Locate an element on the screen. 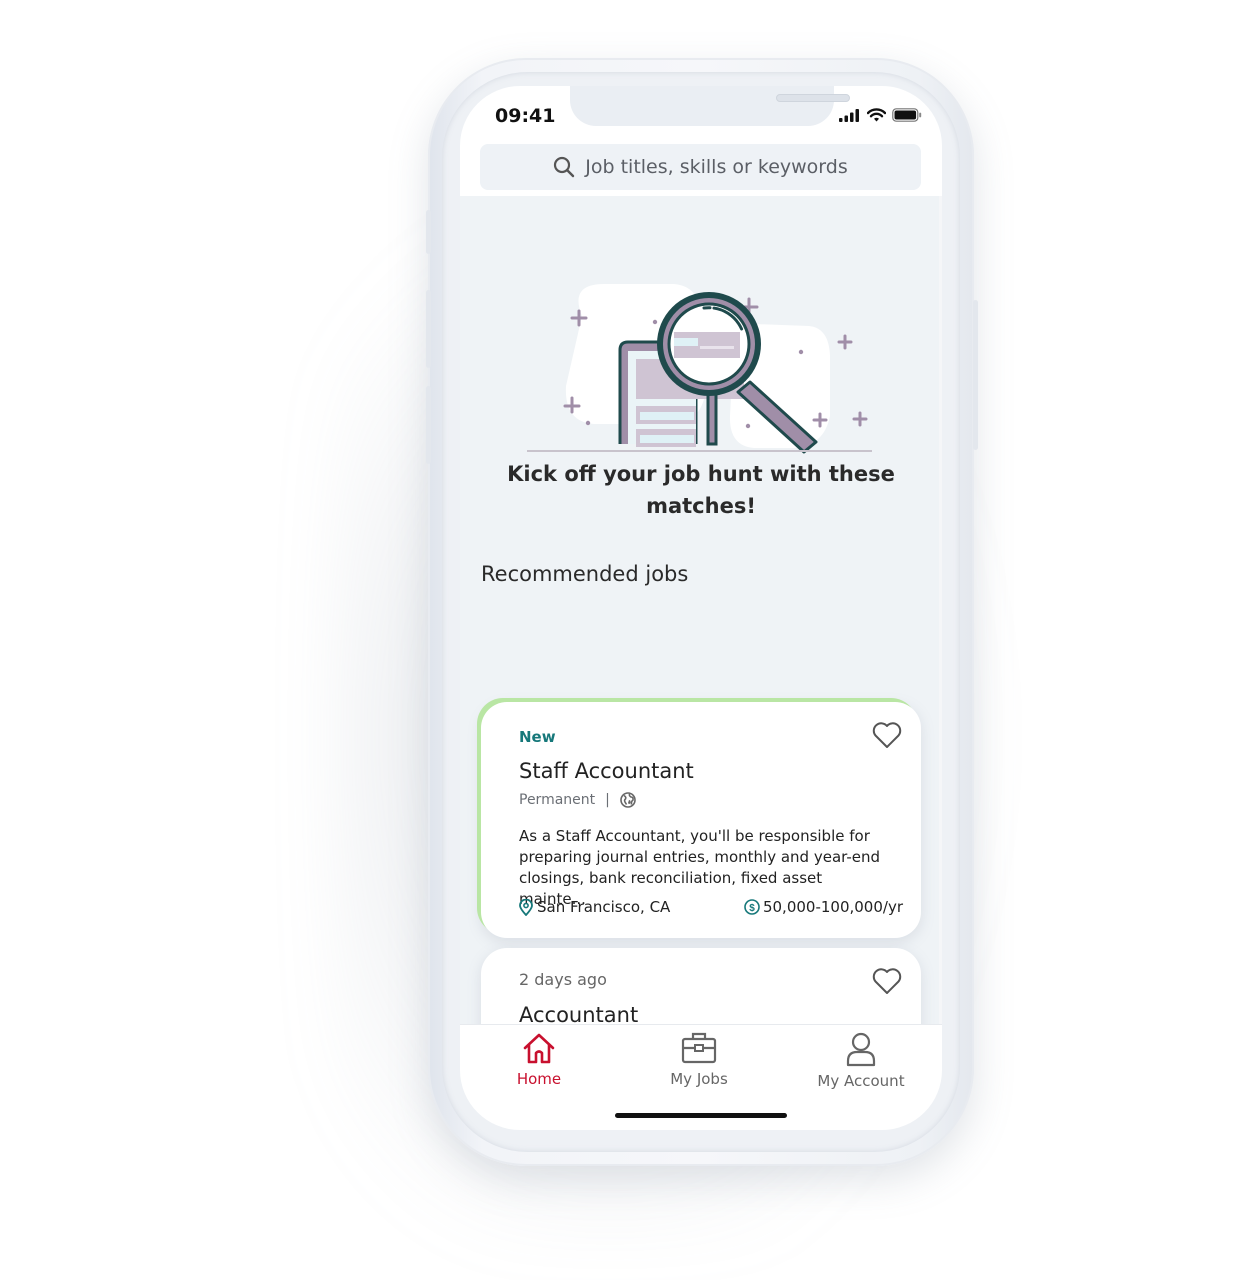 The image size is (1244, 1280). dollar-icon: $ is located at coordinates (752, 907).